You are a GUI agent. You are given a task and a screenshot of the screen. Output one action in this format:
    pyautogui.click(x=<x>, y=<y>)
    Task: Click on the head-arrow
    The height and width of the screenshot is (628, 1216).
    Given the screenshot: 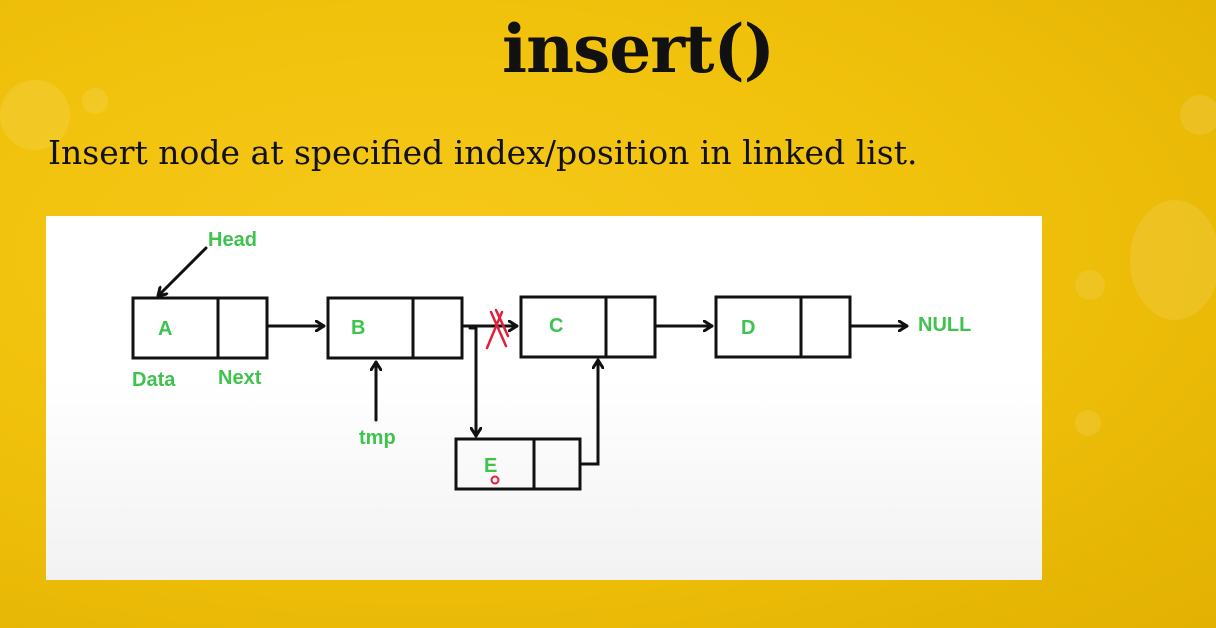 What is the action you would take?
    pyautogui.click(x=182, y=272)
    